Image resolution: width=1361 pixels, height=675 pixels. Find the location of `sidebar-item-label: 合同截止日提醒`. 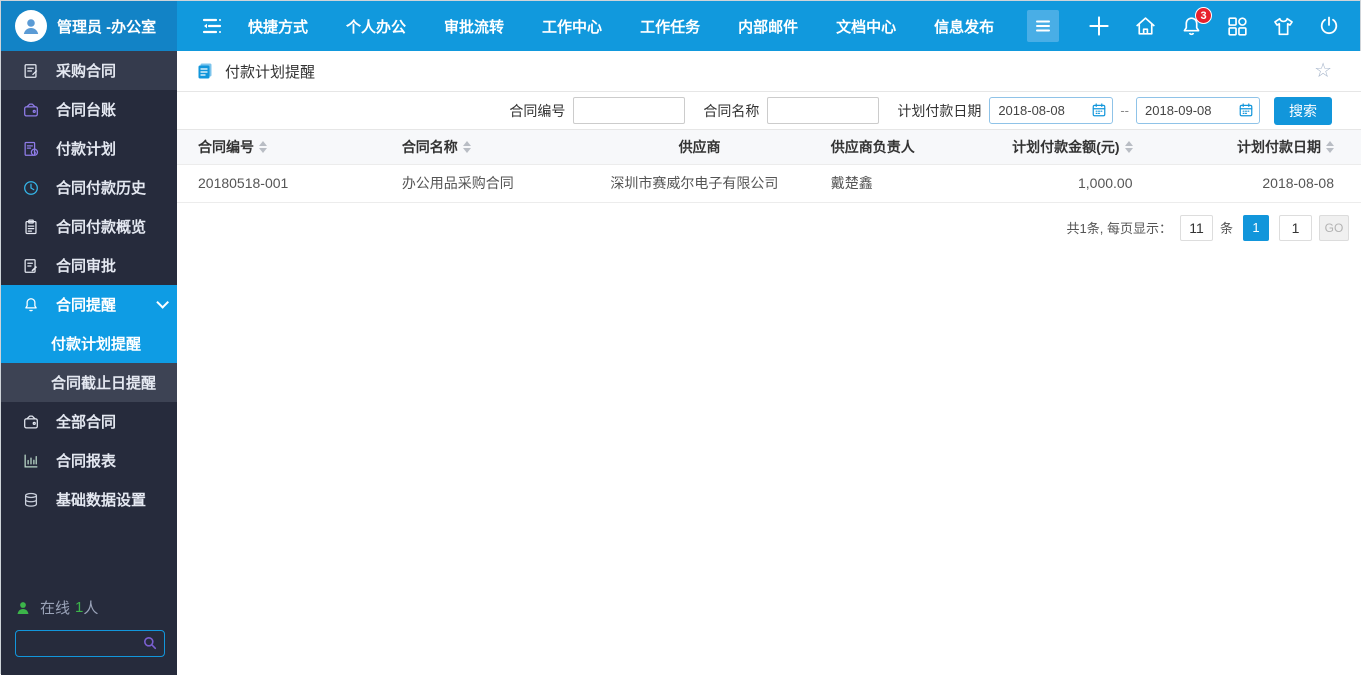

sidebar-item-label: 合同截止日提醒 is located at coordinates (103, 382).